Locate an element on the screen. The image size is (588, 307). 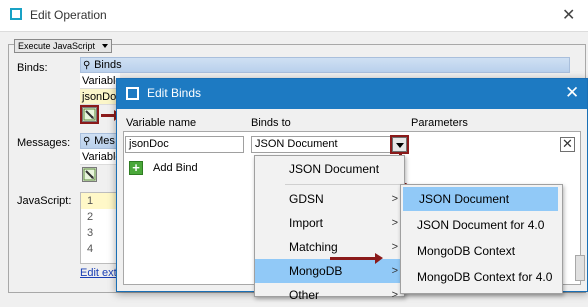
messages-header-label: Mes is located at coordinates (104, 141).